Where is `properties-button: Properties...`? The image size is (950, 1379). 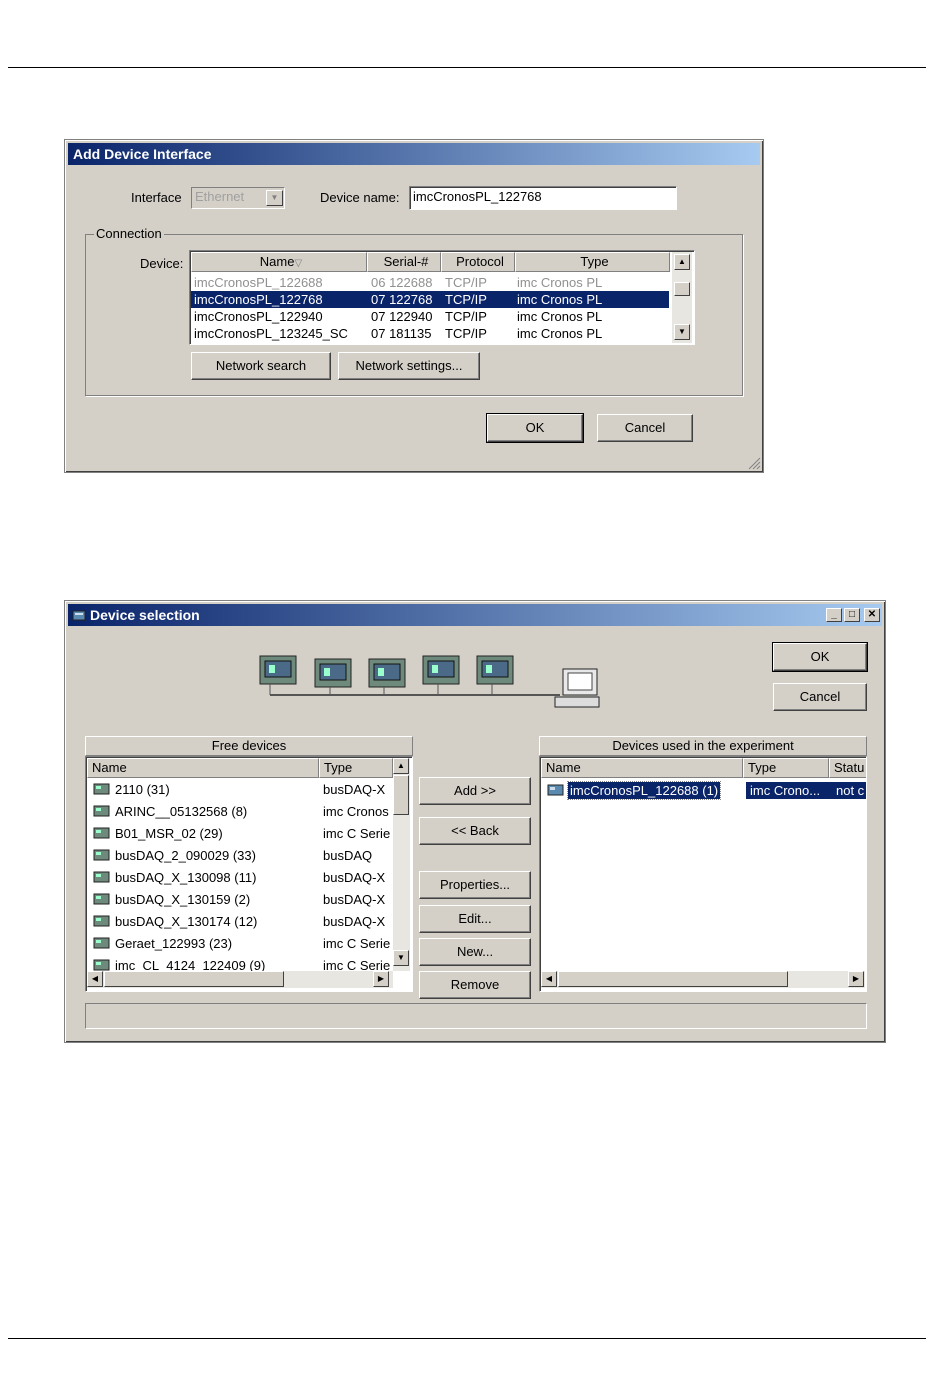 properties-button: Properties... is located at coordinates (475, 885).